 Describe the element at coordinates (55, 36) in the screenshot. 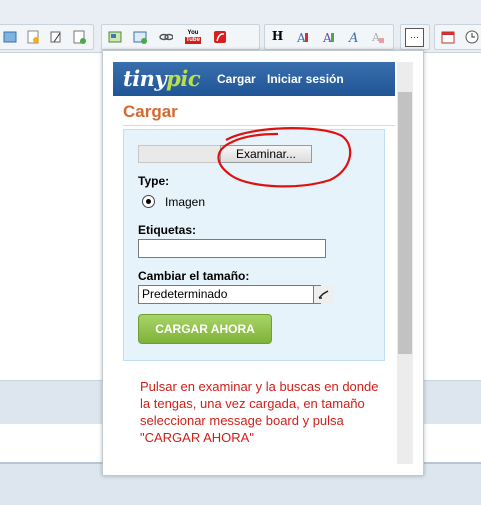

I see `folder-icon` at that location.